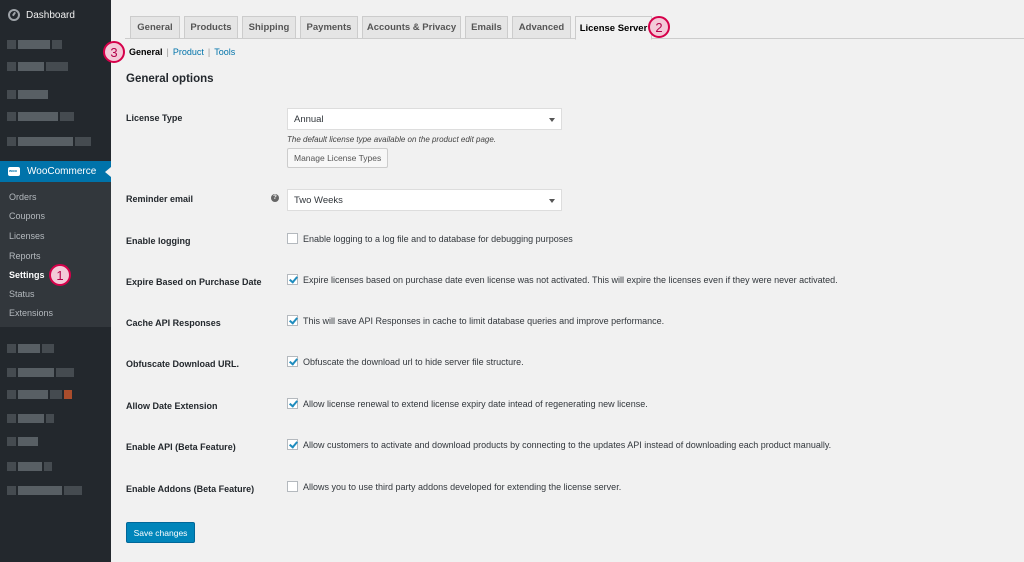 The width and height of the screenshot is (1024, 562). Describe the element at coordinates (292, 361) in the screenshot. I see `checkbox-obfuscate-url` at that location.